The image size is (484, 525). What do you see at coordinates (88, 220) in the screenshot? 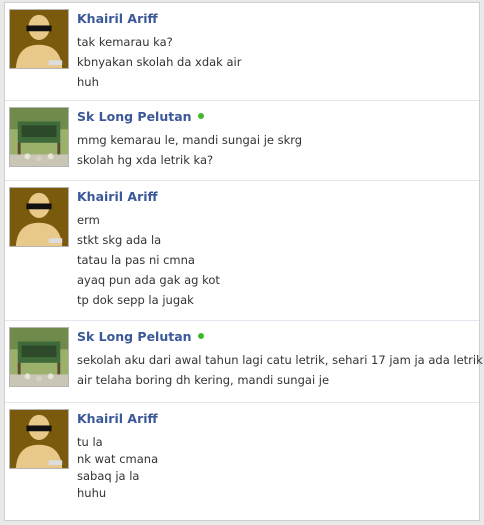
I see `message-text: erm` at bounding box center [88, 220].